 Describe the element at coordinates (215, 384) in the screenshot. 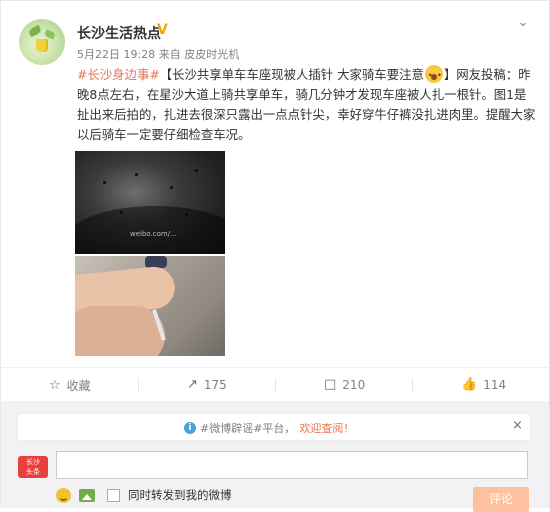

I see `repost-count: 175` at that location.